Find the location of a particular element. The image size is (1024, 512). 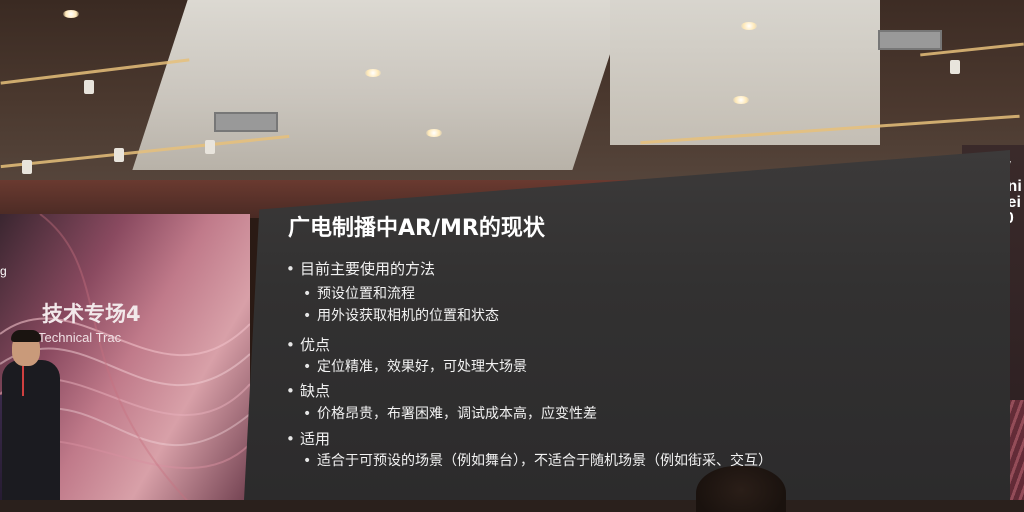

bullet-text: 缺点 is located at coordinates (315, 391).